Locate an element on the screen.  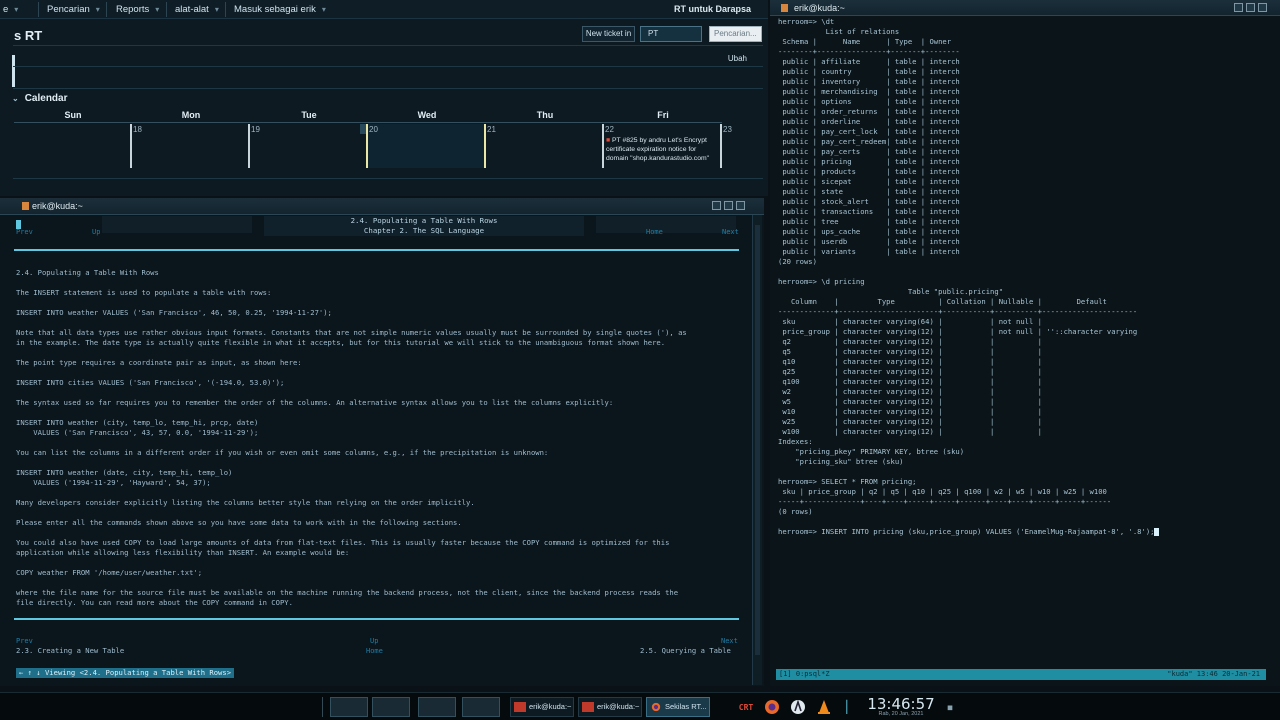
terminal-line-text: public | variants | table | interch is located at coordinates (869, 251).